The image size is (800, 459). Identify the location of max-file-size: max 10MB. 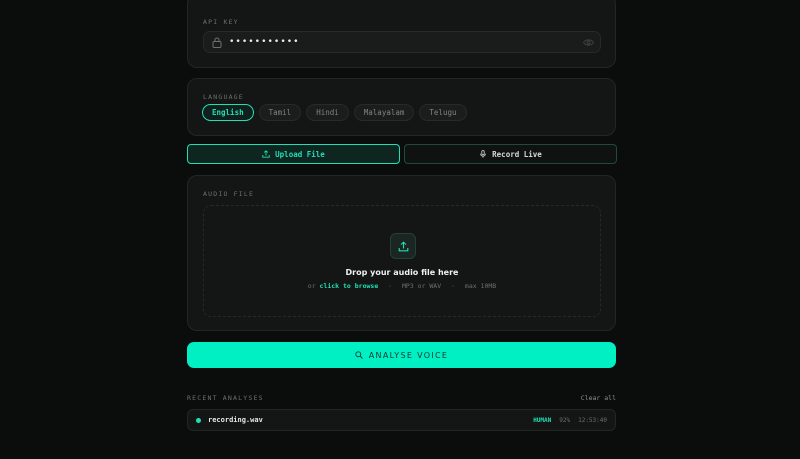
(480, 286).